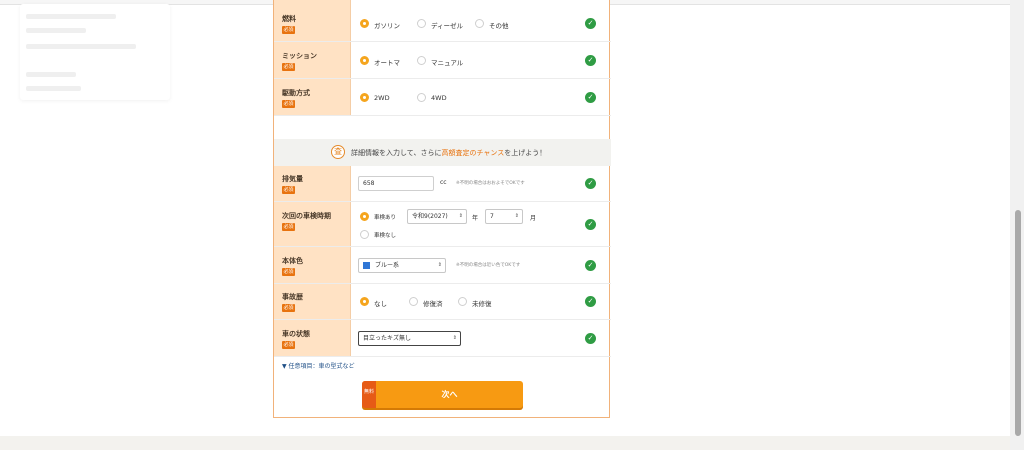  I want to click on condition-select: 目立ったキズ無し ⇕, so click(409, 338).